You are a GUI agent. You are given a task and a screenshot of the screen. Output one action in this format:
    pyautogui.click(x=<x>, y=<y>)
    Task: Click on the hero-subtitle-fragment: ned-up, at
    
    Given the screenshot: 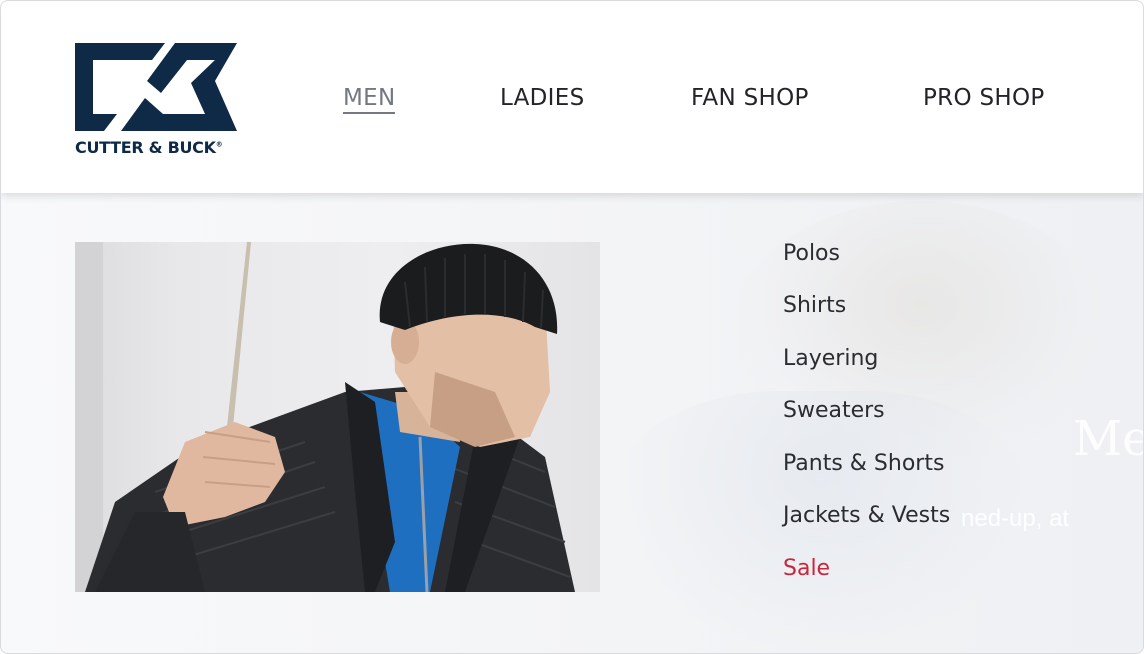 What is the action you would take?
    pyautogui.click(x=1015, y=518)
    